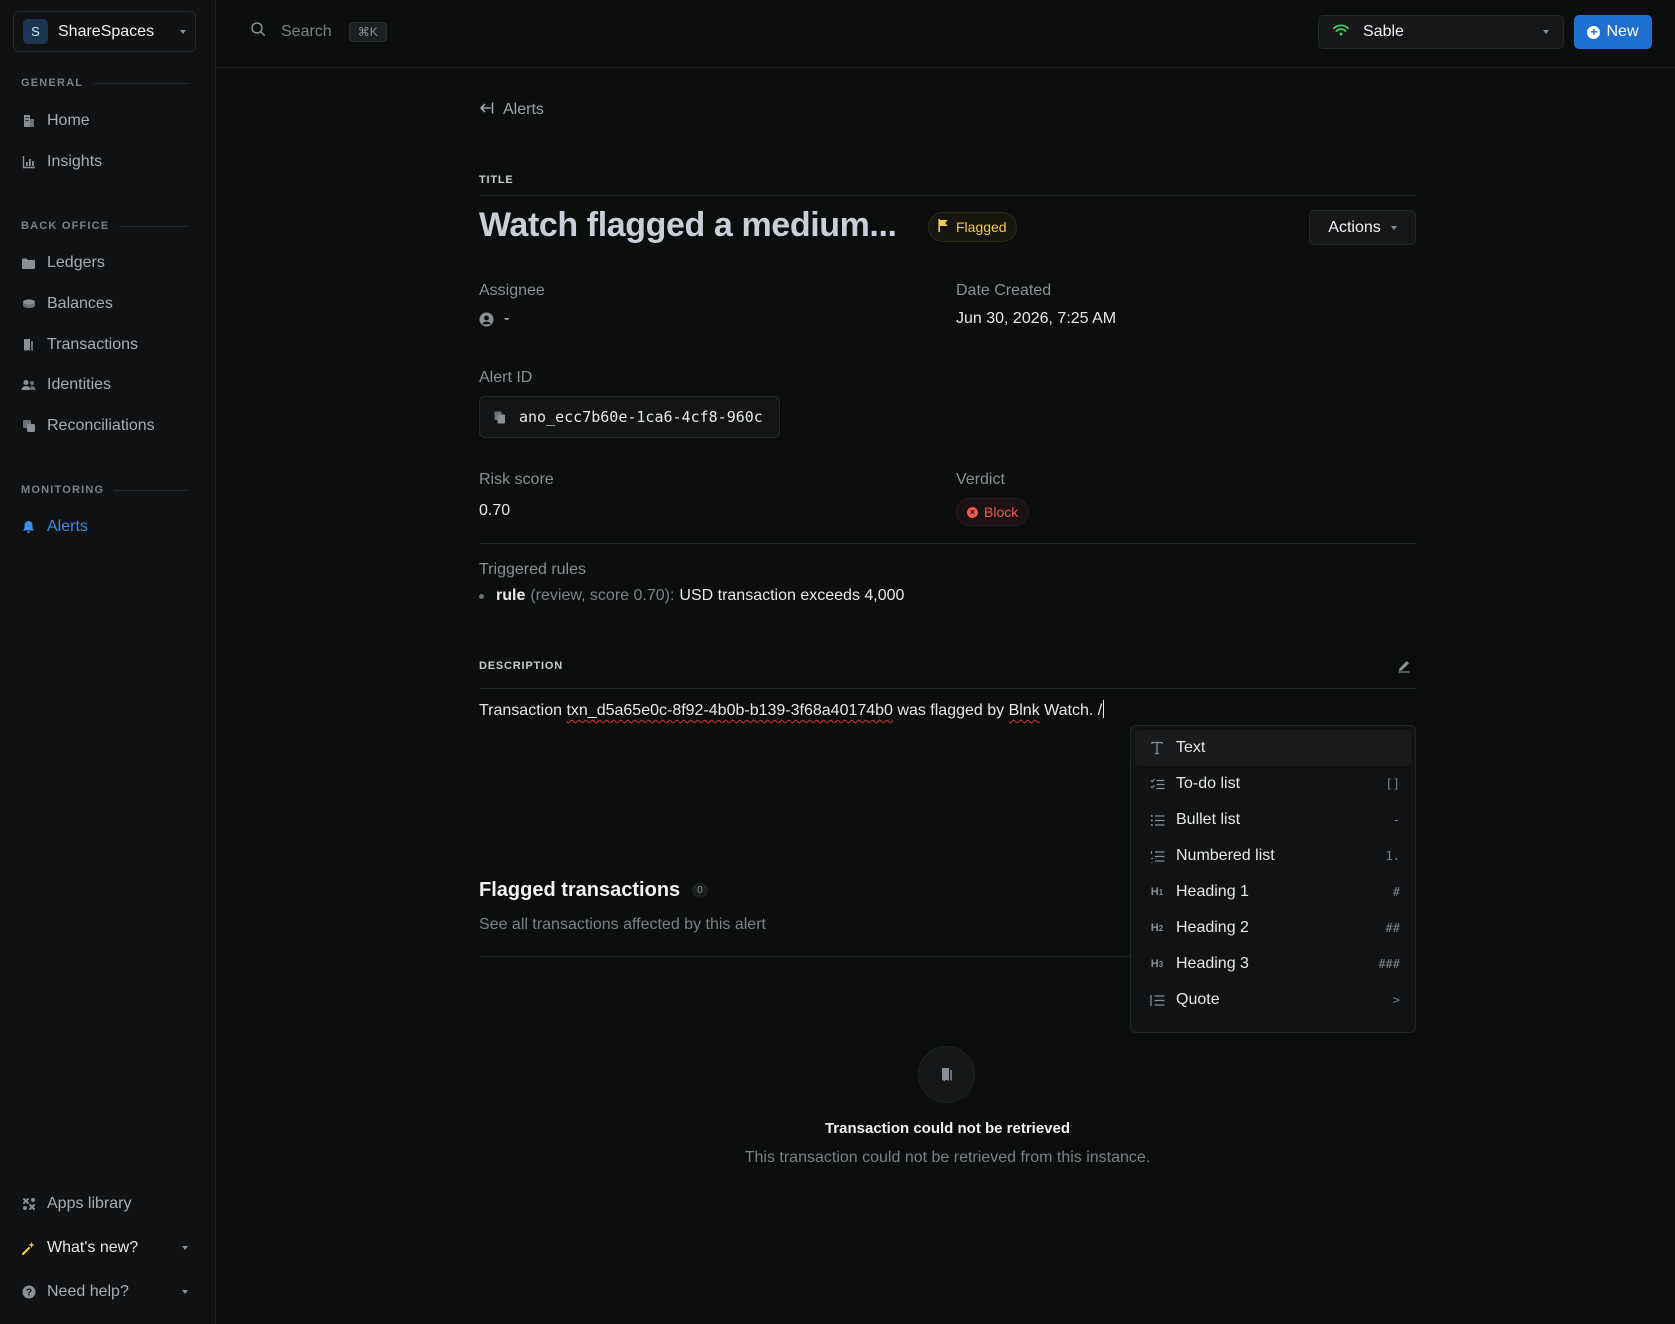 This screenshot has height=1324, width=1675. Describe the element at coordinates (980, 479) in the screenshot. I see `verdict-label: Verdict` at that location.